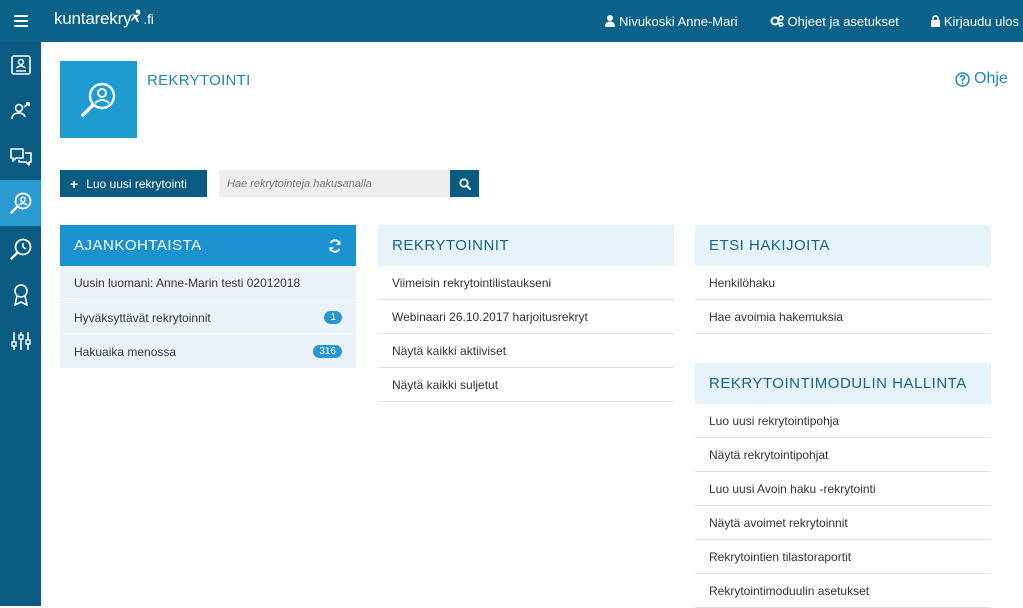 The width and height of the screenshot is (1023, 608). I want to click on page-icon-tile, so click(98, 99).